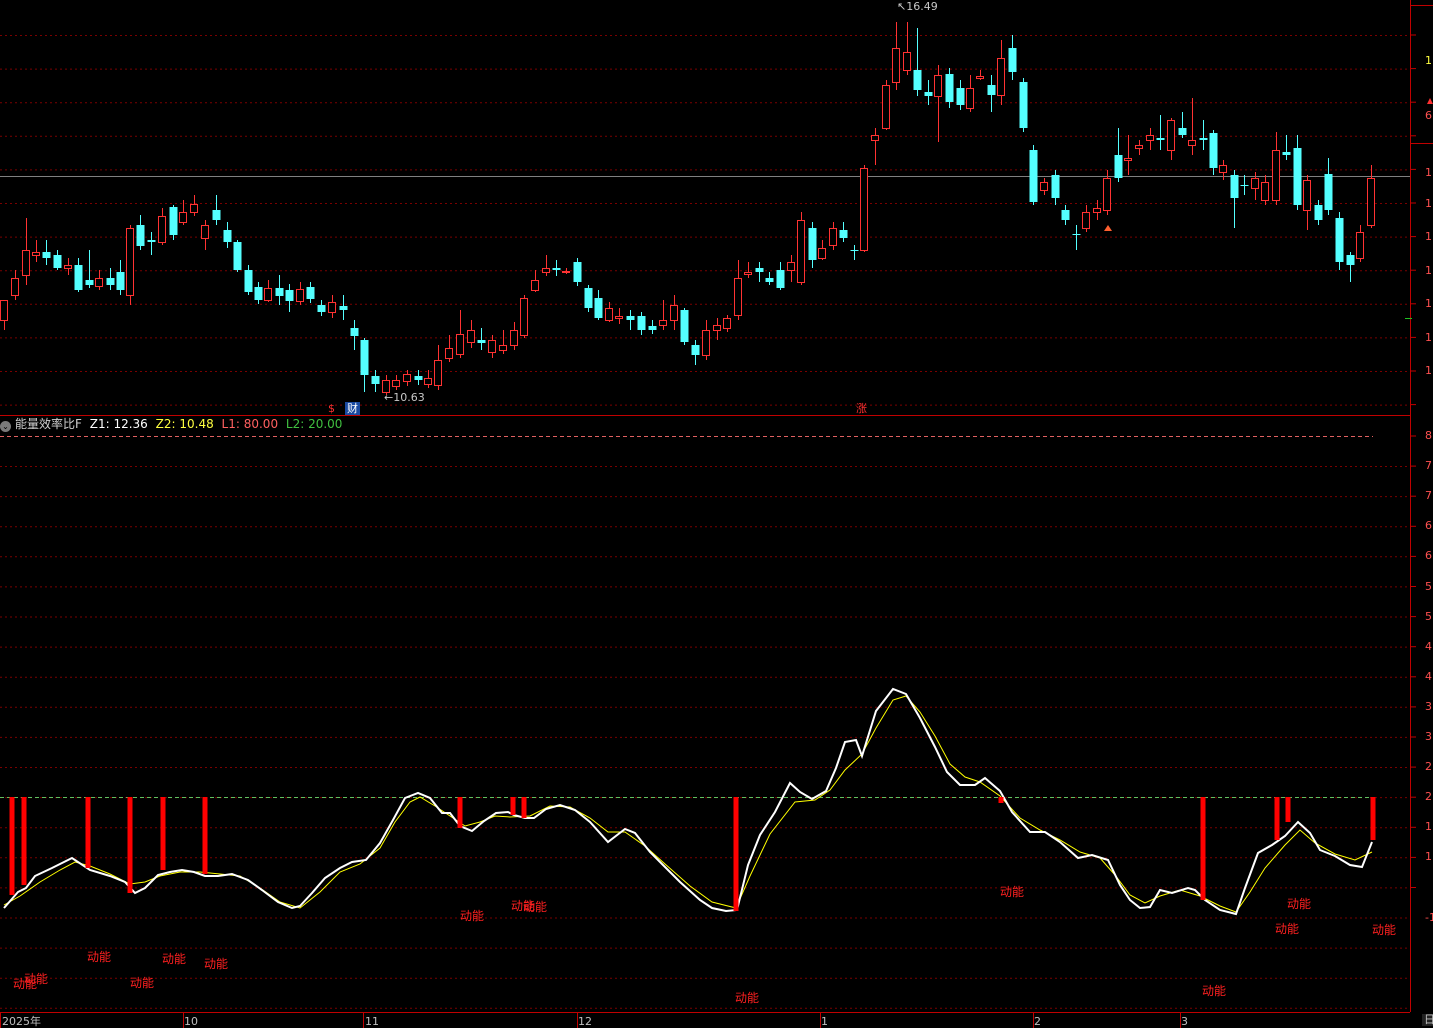 The image size is (1433, 1028). What do you see at coordinates (1427, 1020) in the screenshot?
I see `period-tab-day: 日` at bounding box center [1427, 1020].